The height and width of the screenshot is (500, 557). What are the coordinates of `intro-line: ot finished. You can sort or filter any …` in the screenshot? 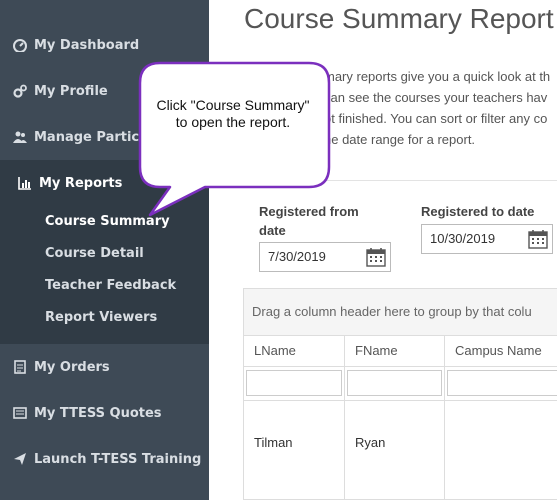 It's located at (436, 118).